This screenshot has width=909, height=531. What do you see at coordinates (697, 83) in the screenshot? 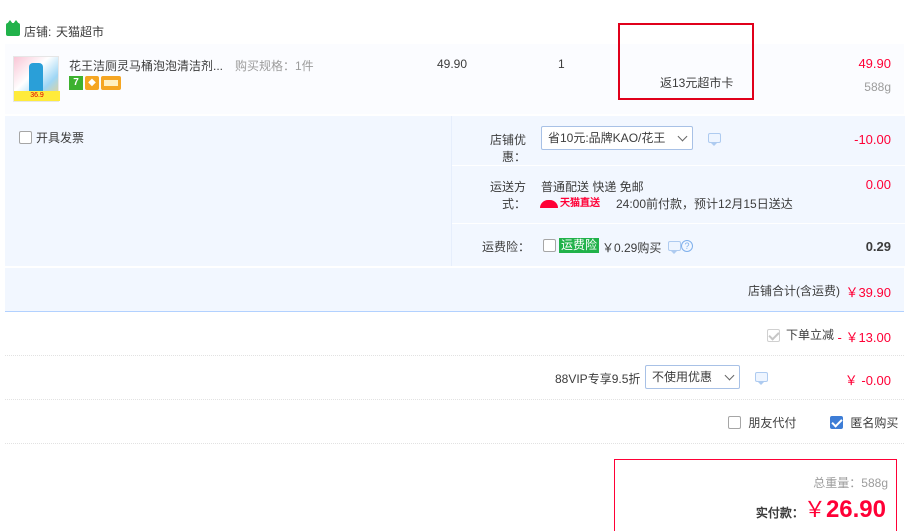
I see `rebate-text: 返13元超市卡` at bounding box center [697, 83].